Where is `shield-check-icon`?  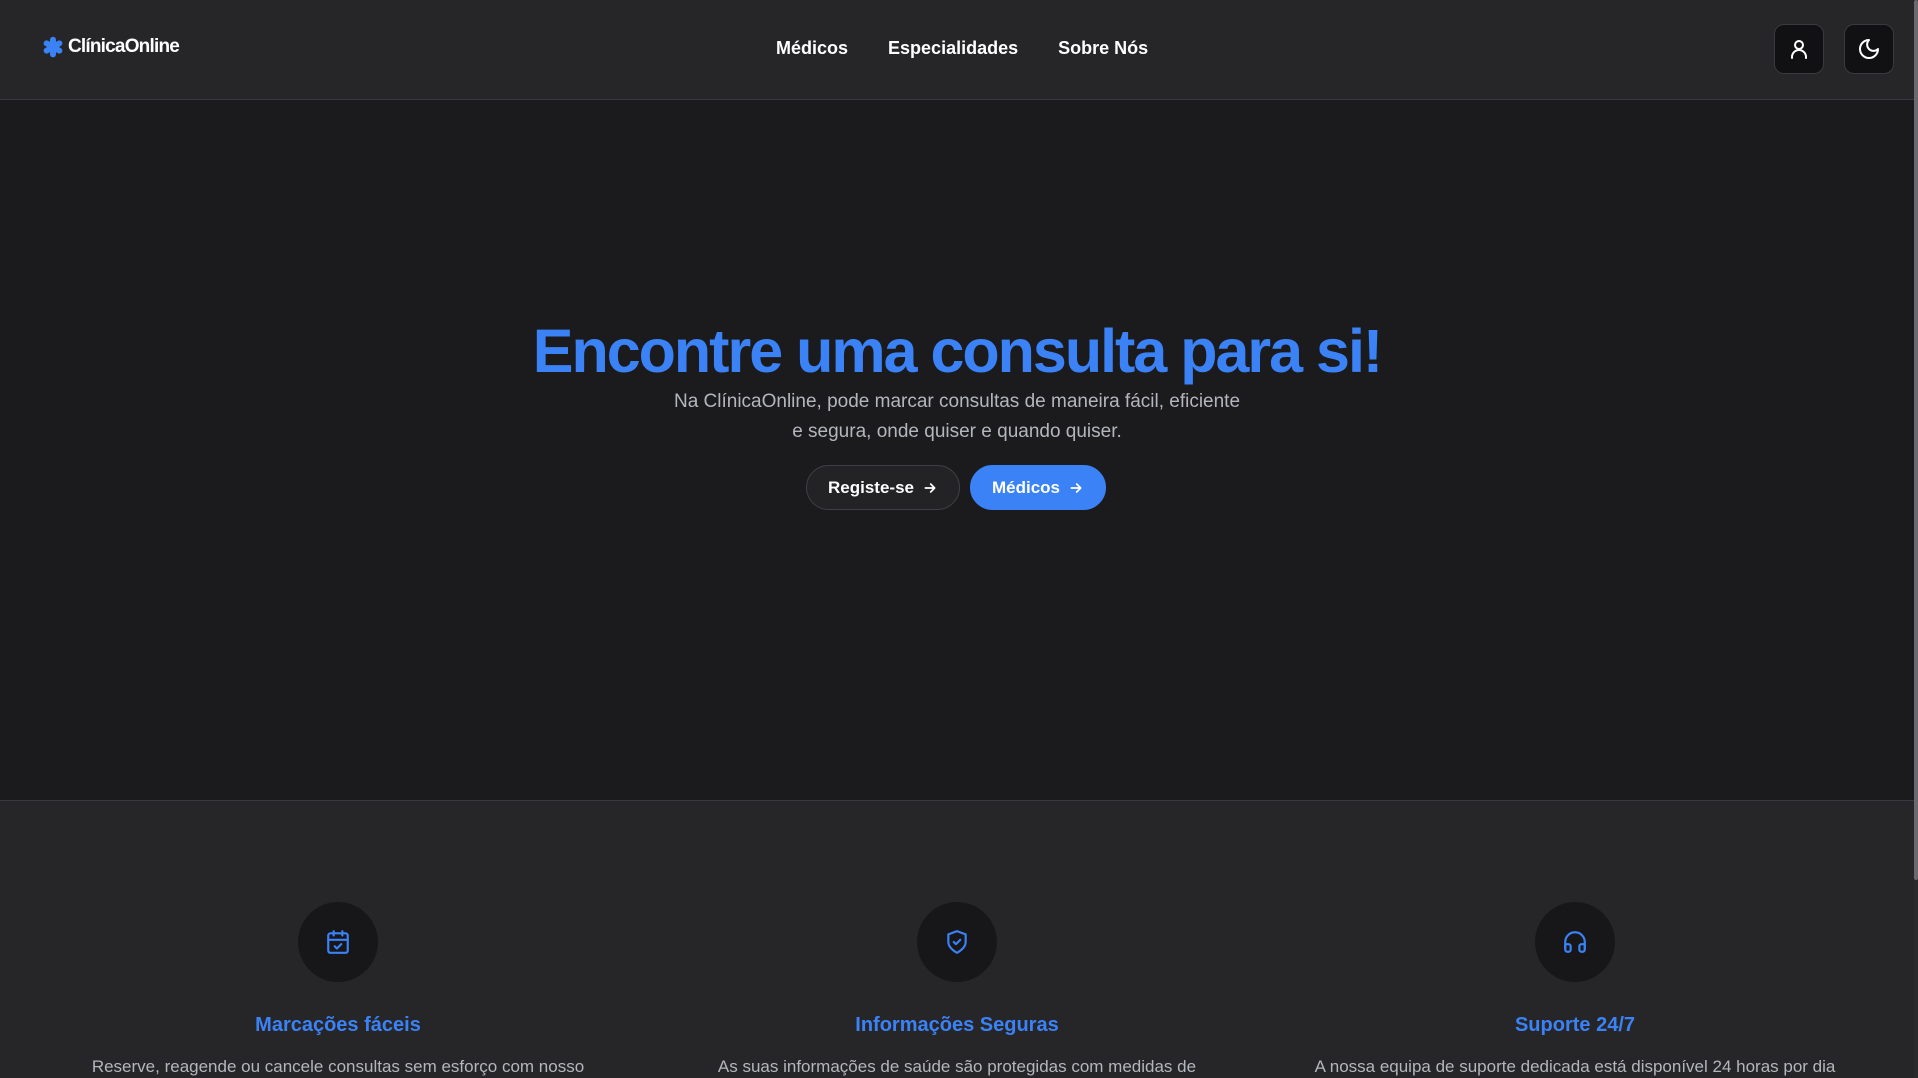
shield-check-icon is located at coordinates (957, 942).